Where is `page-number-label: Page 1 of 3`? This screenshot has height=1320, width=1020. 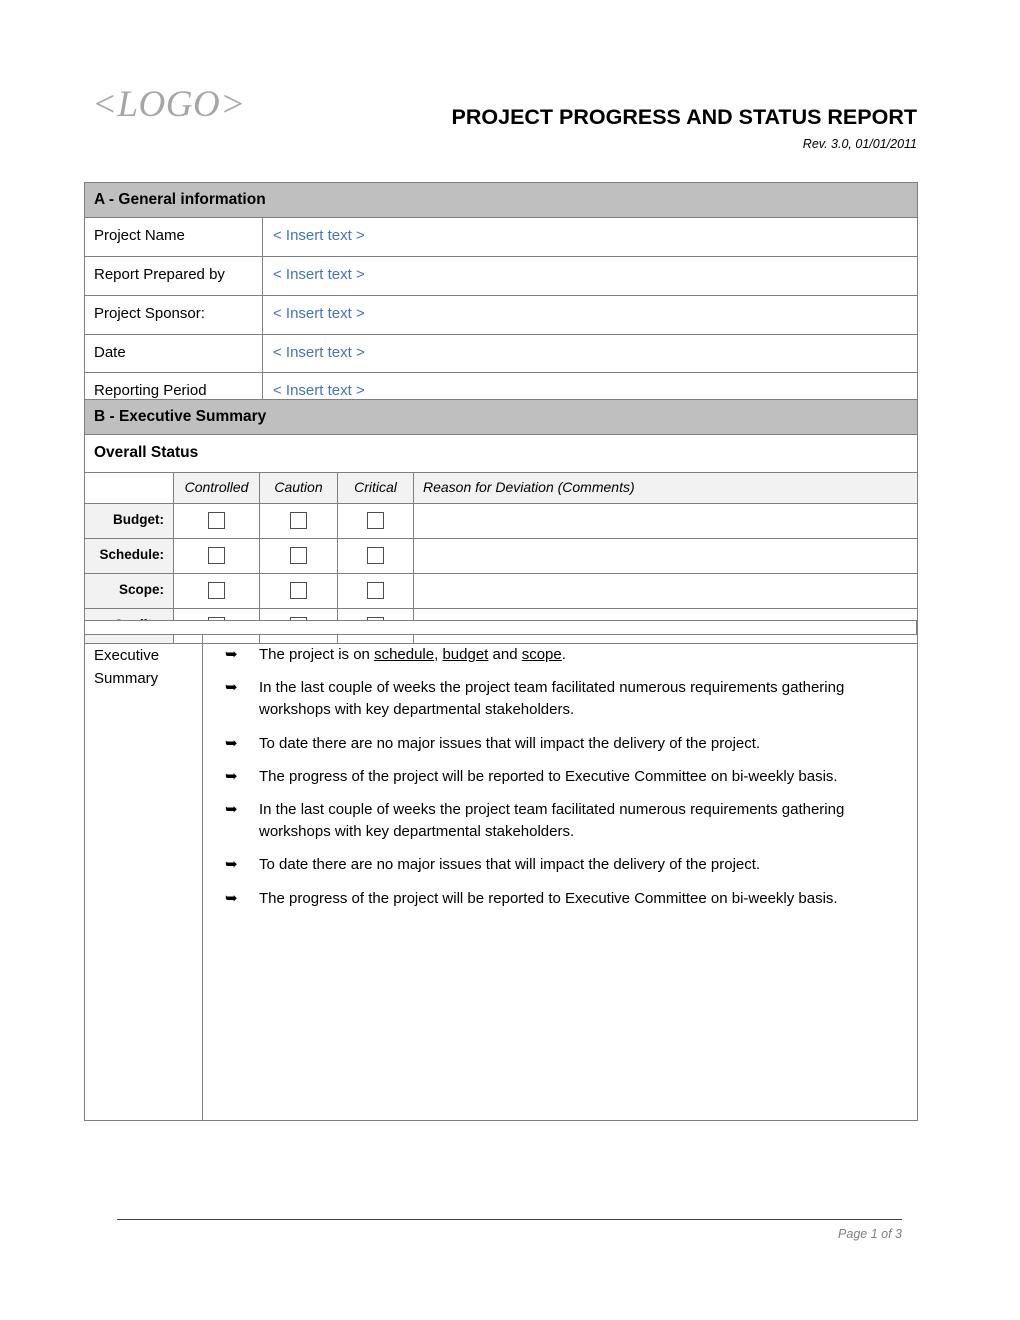 page-number-label: Page 1 of 3 is located at coordinates (870, 1234).